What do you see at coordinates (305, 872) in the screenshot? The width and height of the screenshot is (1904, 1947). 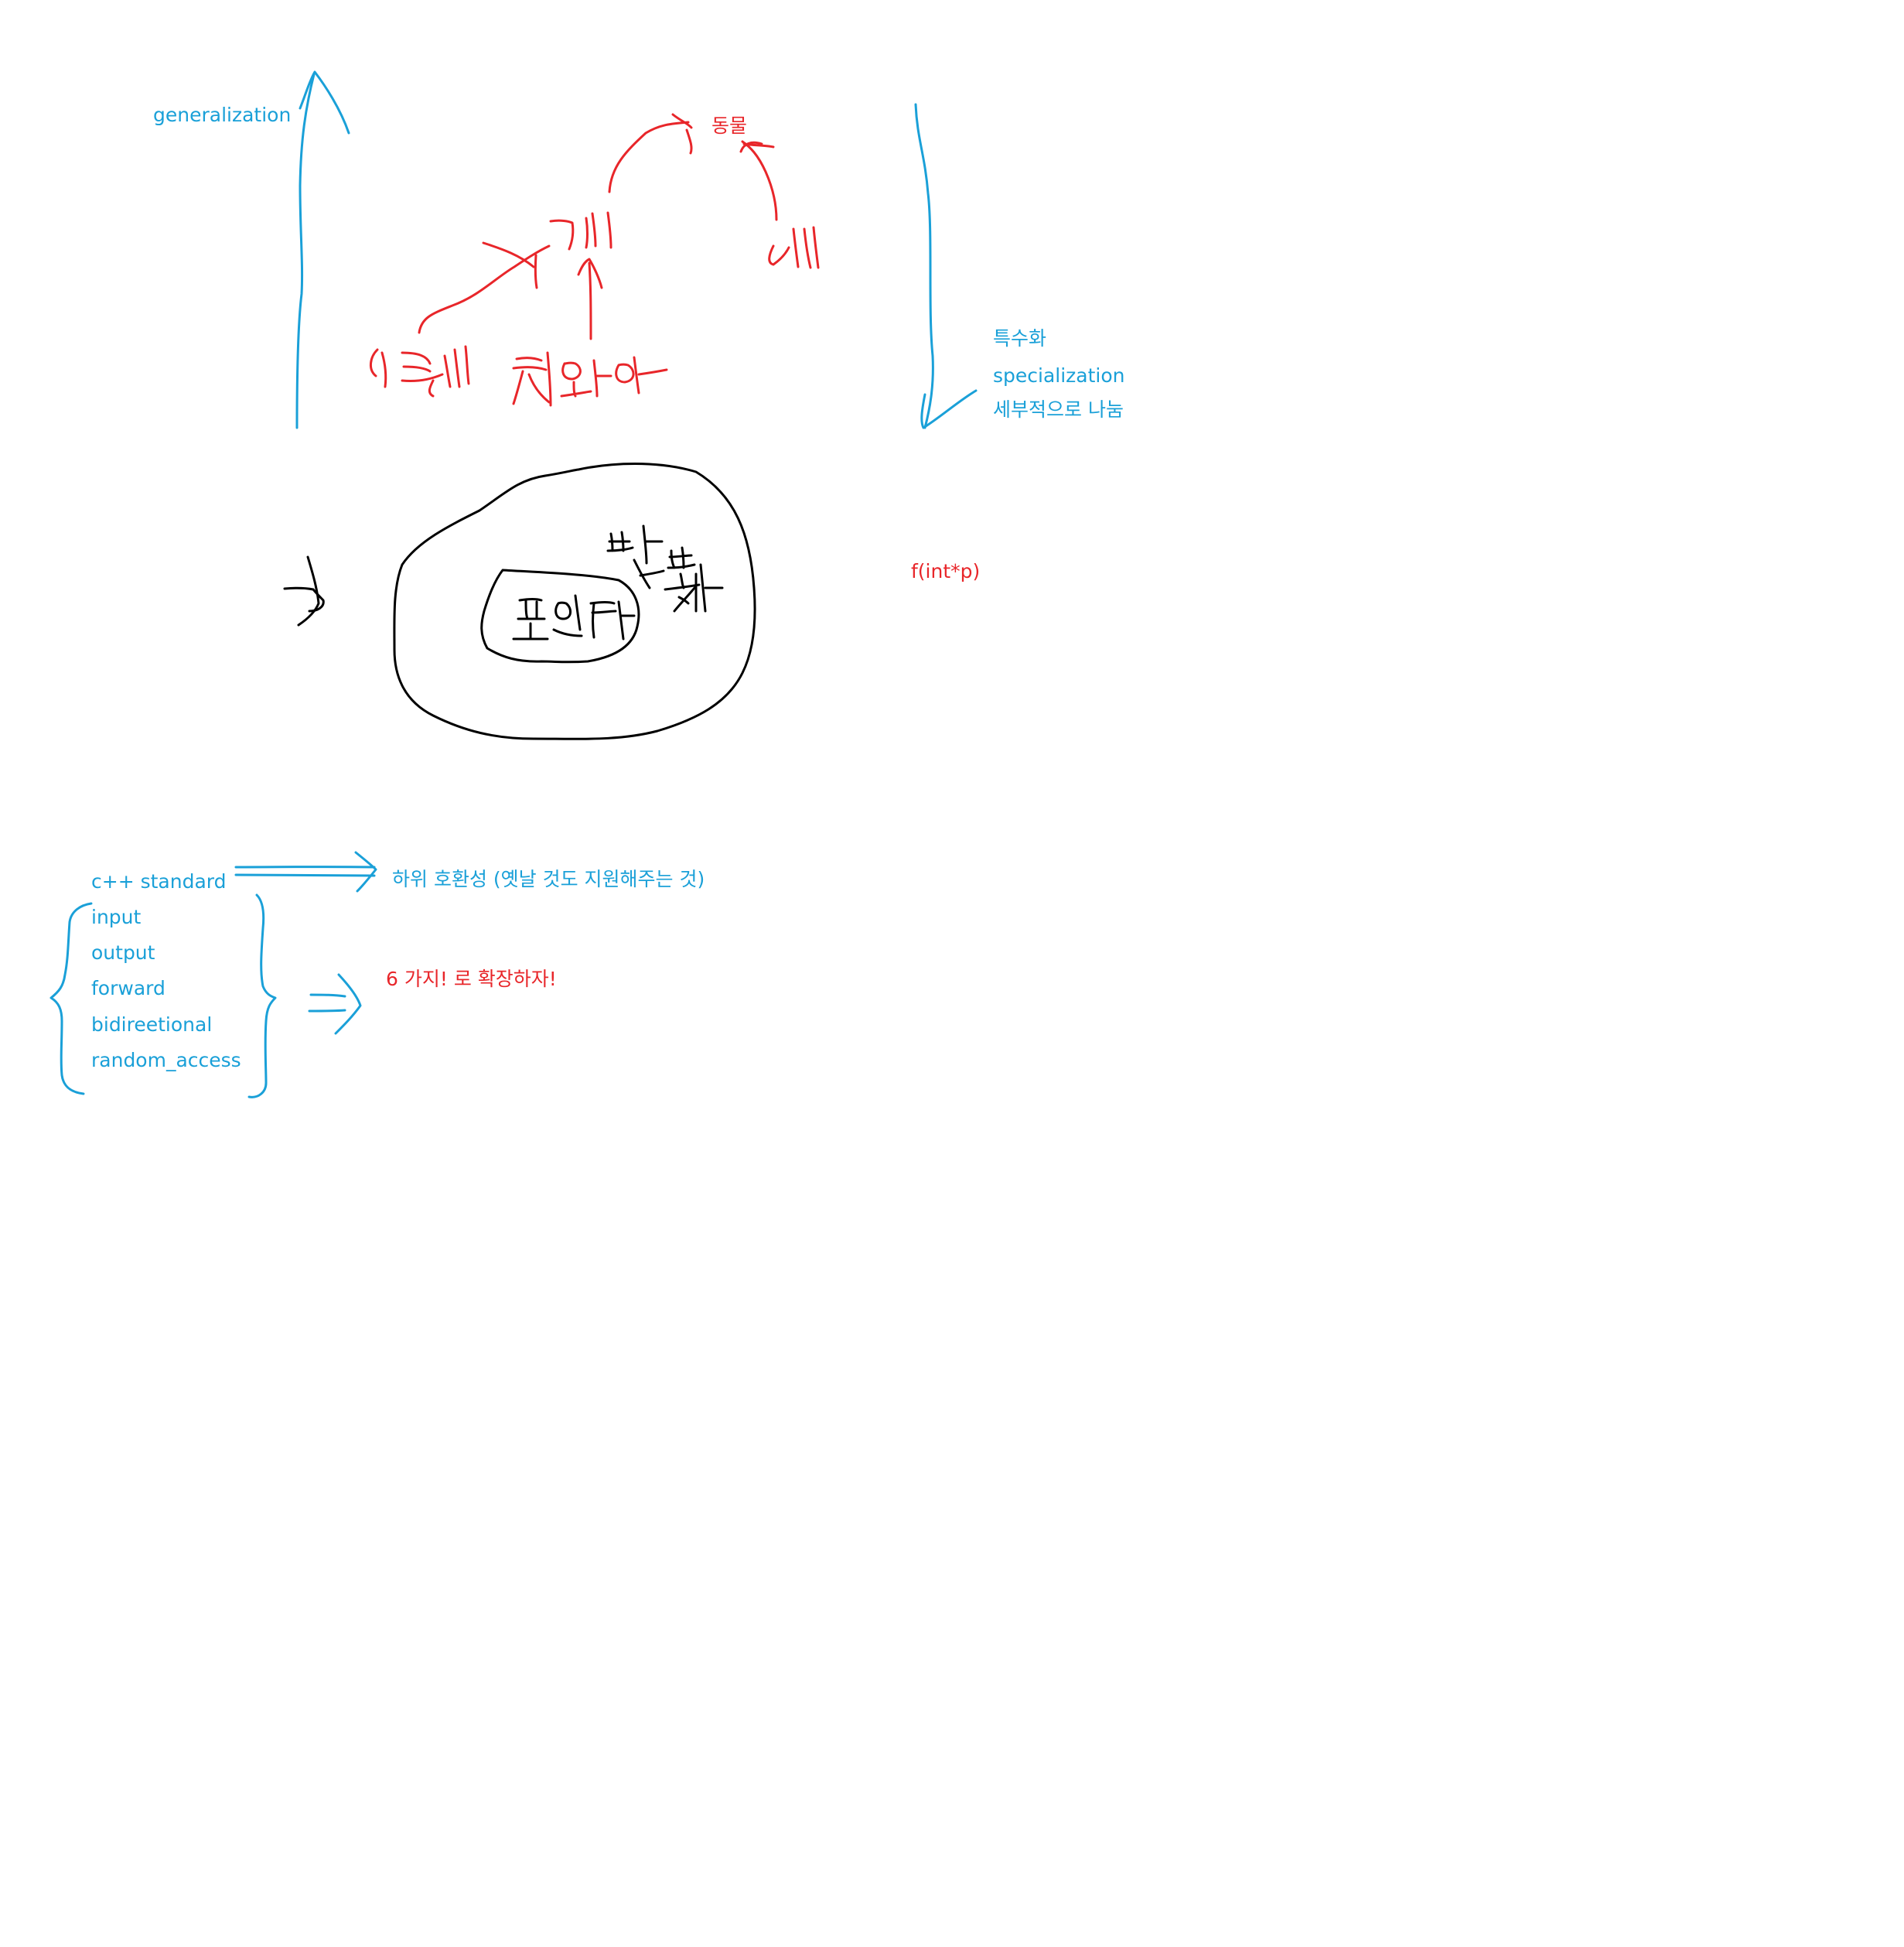 I see `cpp-standard-double-arrow` at bounding box center [305, 872].